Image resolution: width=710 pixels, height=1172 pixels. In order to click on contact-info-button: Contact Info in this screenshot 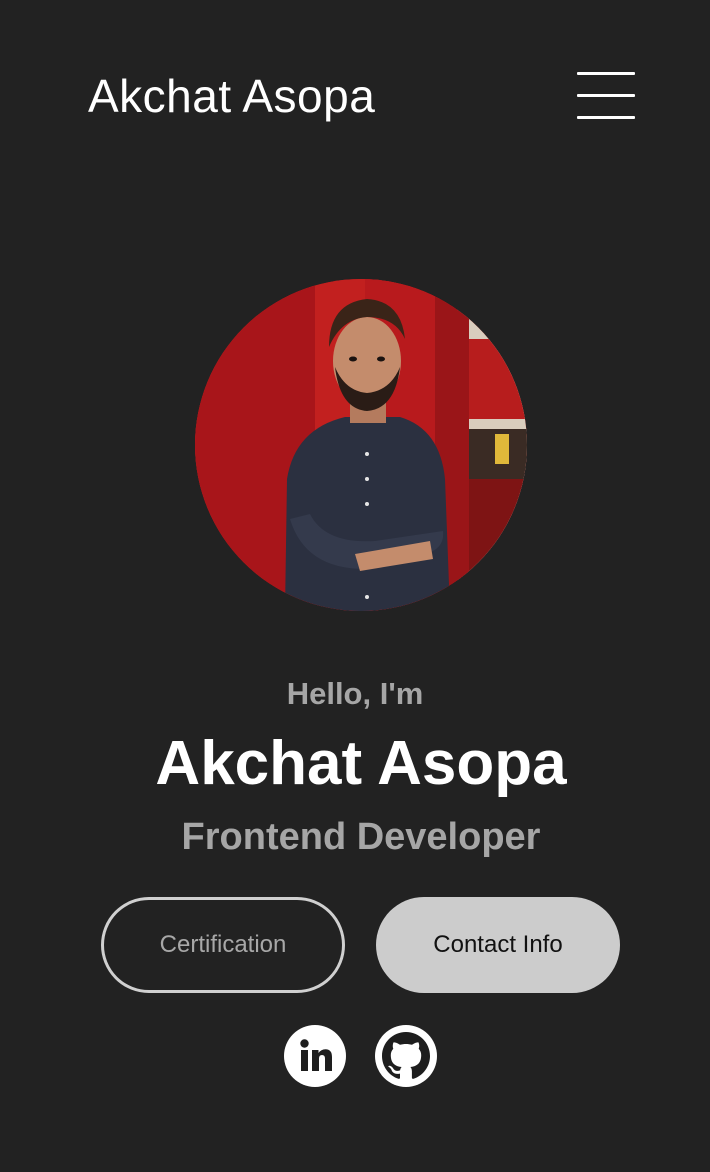, I will do `click(498, 945)`.